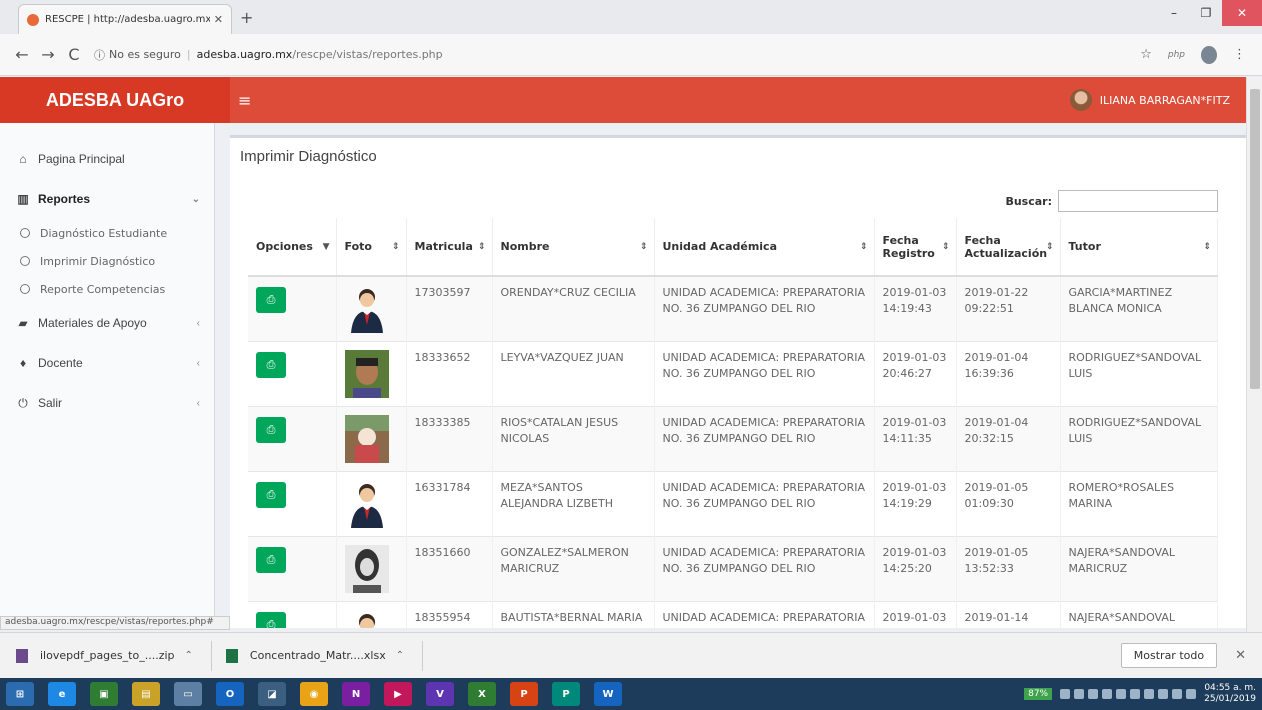  What do you see at coordinates (292, 614) in the screenshot?
I see `cell-opciones: ⎙` at bounding box center [292, 614].